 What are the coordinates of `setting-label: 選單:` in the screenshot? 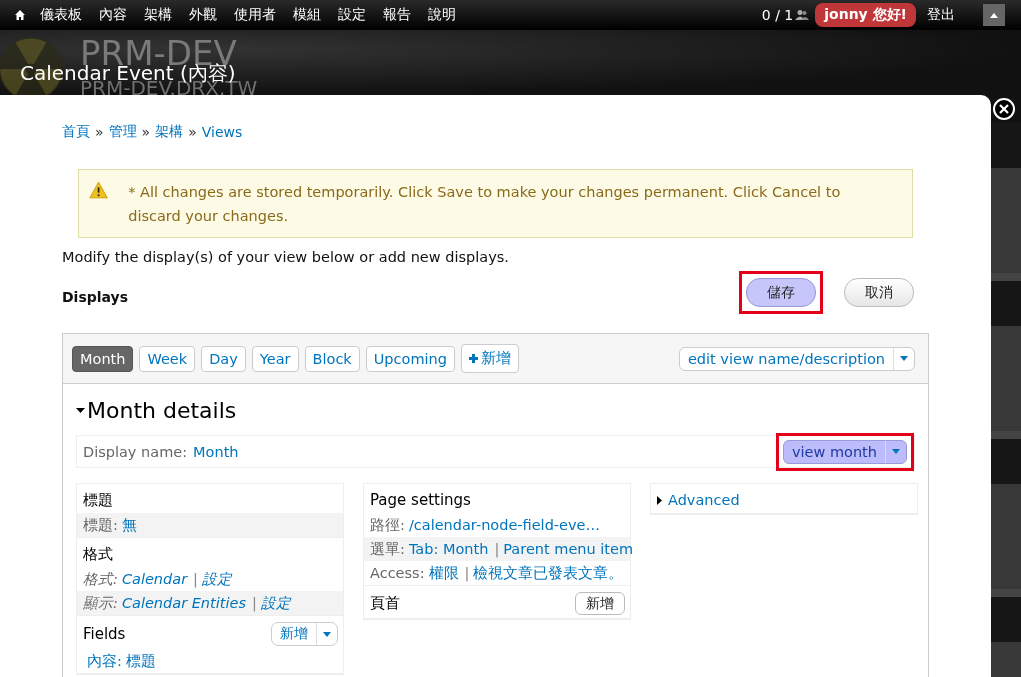 It's located at (387, 549).